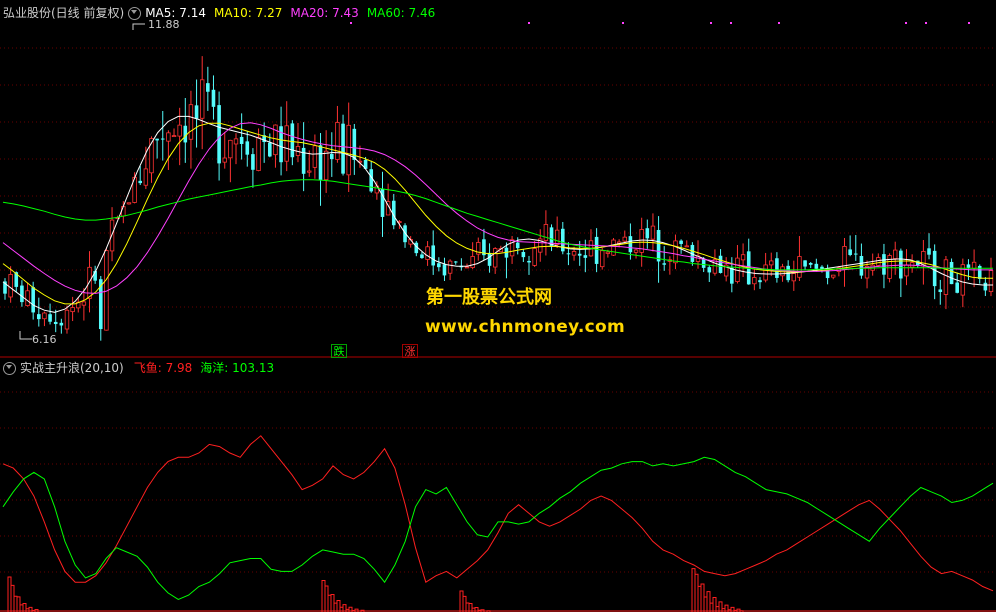 The height and width of the screenshot is (612, 996). I want to click on settings-icon, so click(9, 368).